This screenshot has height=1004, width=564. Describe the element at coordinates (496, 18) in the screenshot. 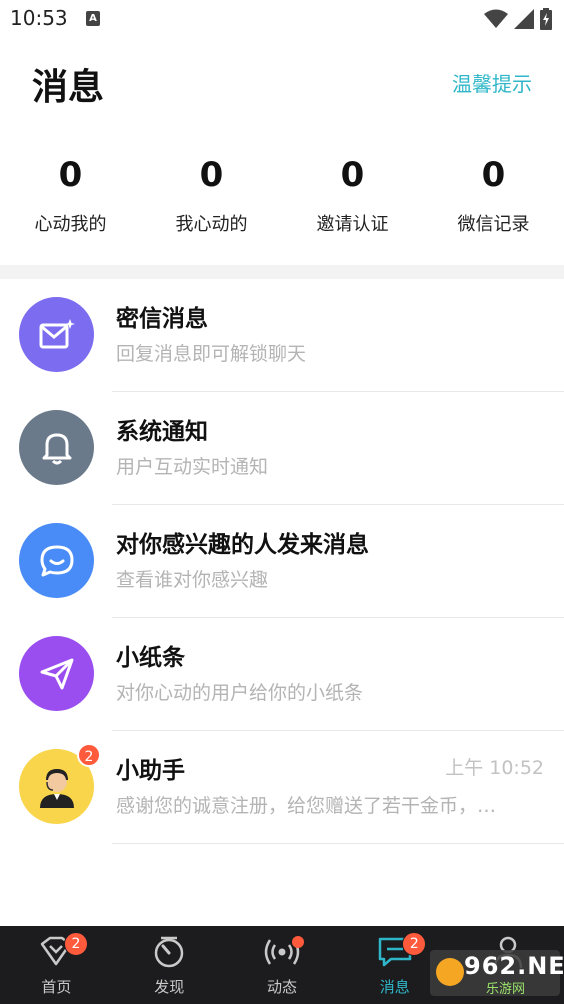

I see `wifi-icon` at that location.